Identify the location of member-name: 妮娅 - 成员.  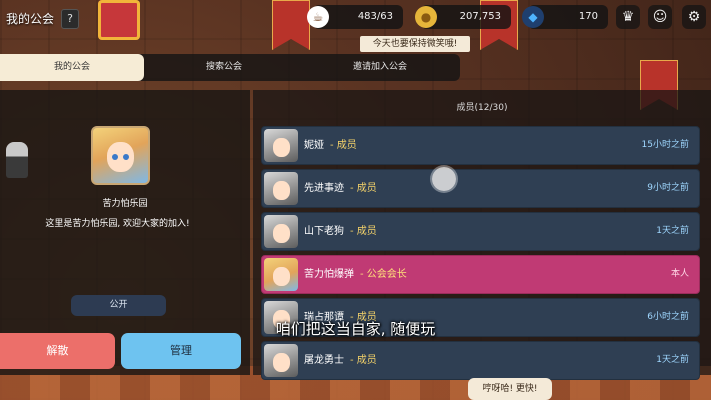
(330, 145).